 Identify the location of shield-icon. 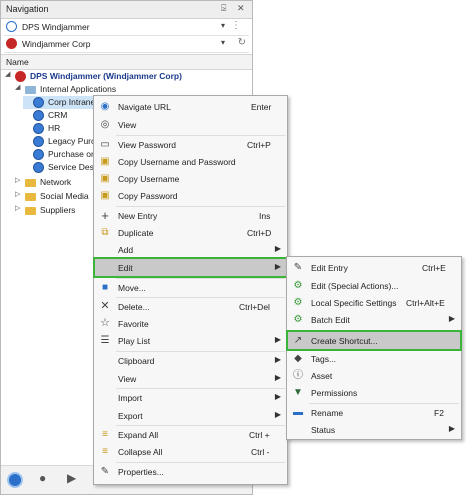
(11, 26).